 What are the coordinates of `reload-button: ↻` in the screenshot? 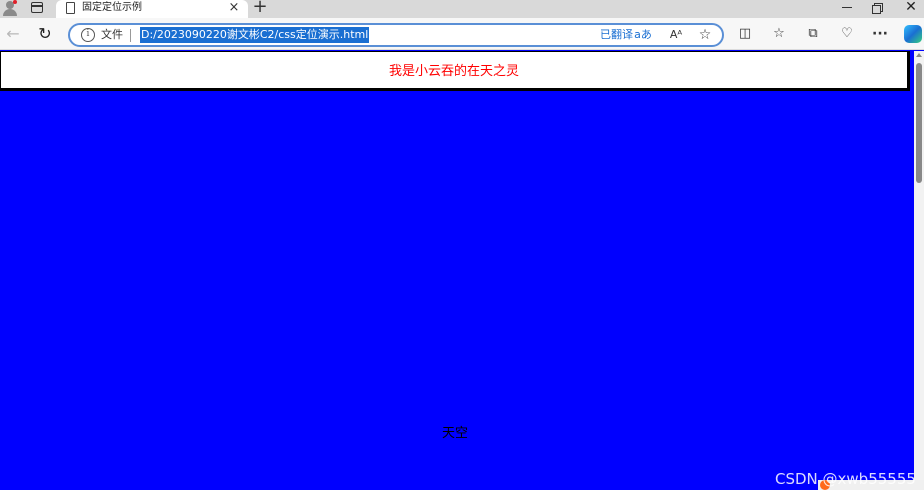 It's located at (45, 34).